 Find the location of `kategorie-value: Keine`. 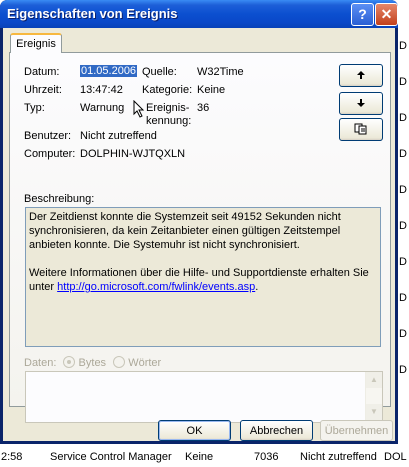

kategorie-value: Keine is located at coordinates (211, 90).